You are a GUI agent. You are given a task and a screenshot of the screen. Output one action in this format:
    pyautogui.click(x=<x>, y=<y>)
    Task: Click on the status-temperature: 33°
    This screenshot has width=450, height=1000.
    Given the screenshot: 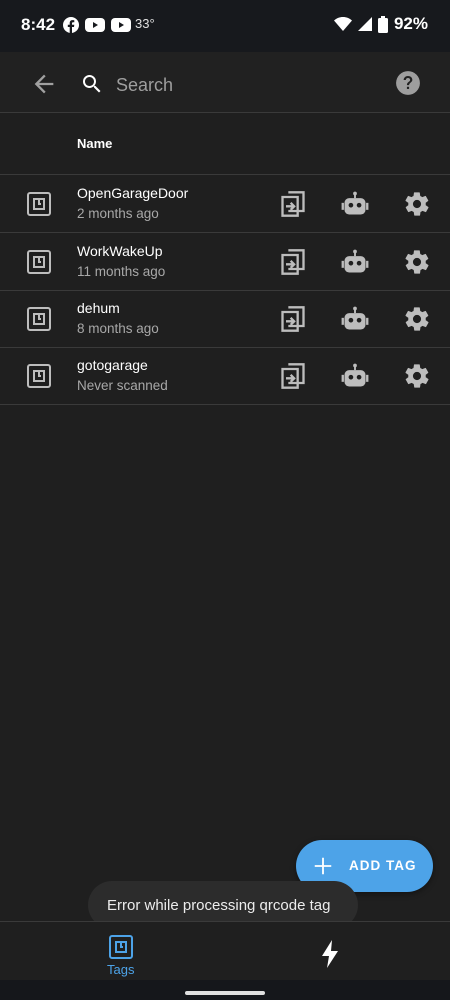 What is the action you would take?
    pyautogui.click(x=145, y=23)
    